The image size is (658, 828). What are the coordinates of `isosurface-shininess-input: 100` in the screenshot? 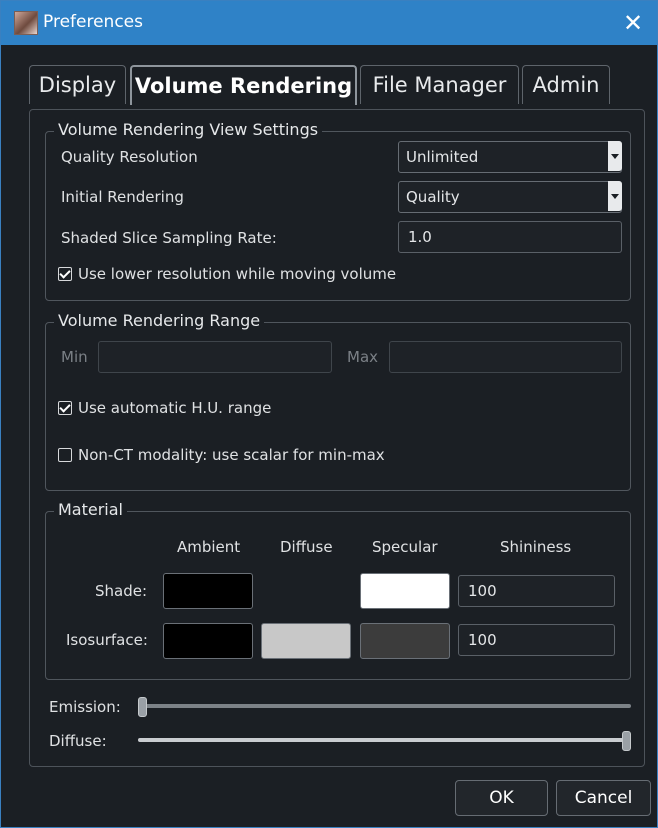 It's located at (536, 640).